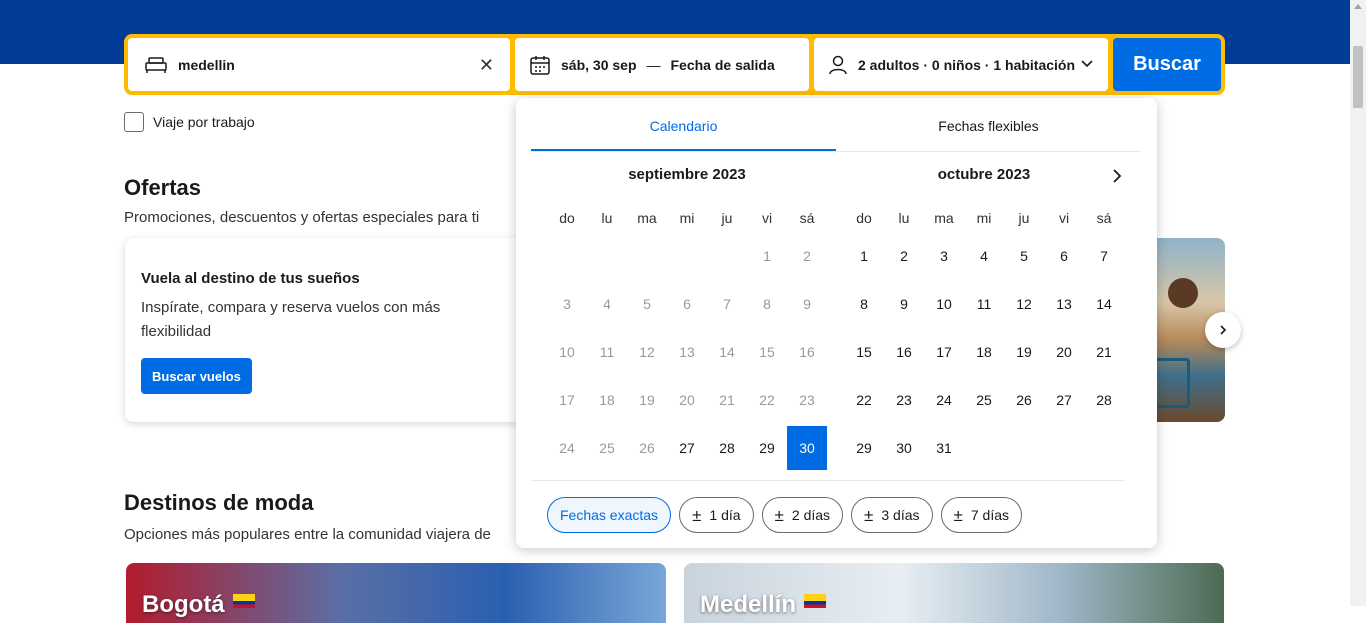  Describe the element at coordinates (727, 218) in the screenshot. I see `weekday-label: ju` at that location.